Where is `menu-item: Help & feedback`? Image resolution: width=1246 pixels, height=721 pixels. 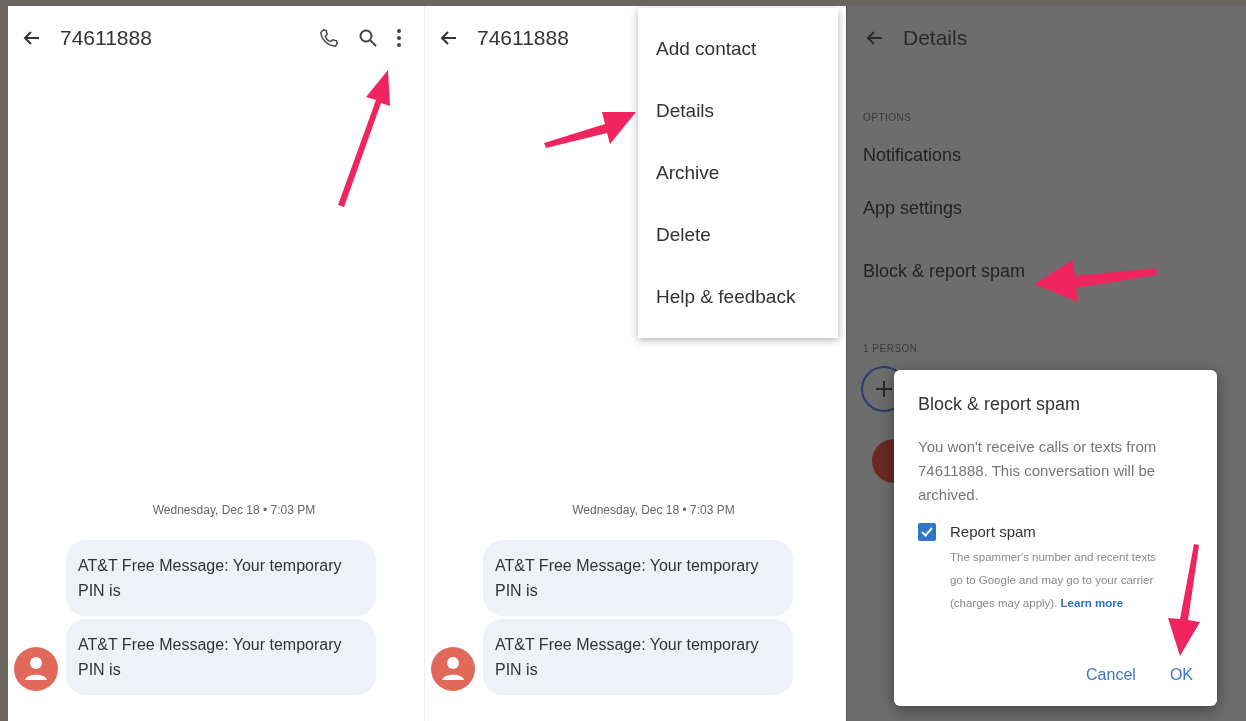 menu-item: Help & feedback is located at coordinates (738, 297).